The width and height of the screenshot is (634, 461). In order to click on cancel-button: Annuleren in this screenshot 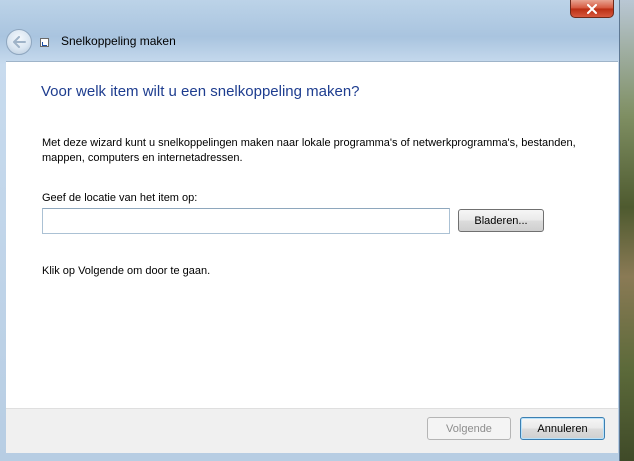, I will do `click(562, 428)`.